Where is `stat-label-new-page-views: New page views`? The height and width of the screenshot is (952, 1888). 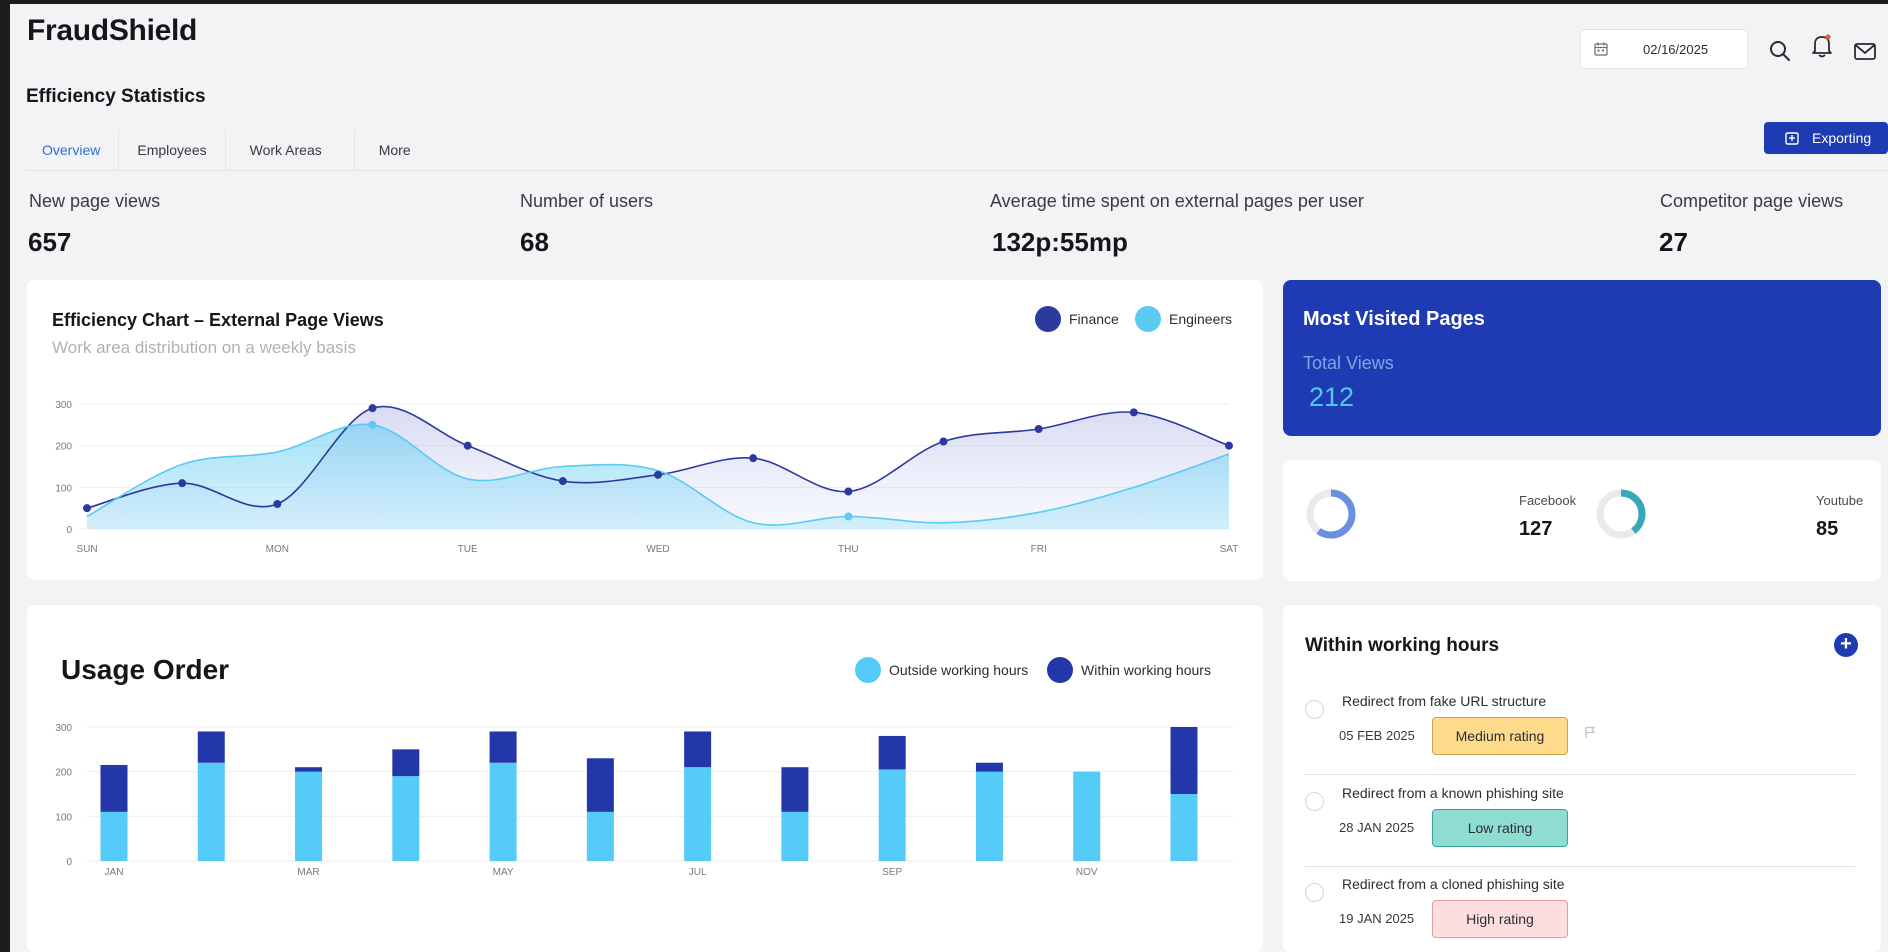 stat-label-new-page-views: New page views is located at coordinates (95, 201).